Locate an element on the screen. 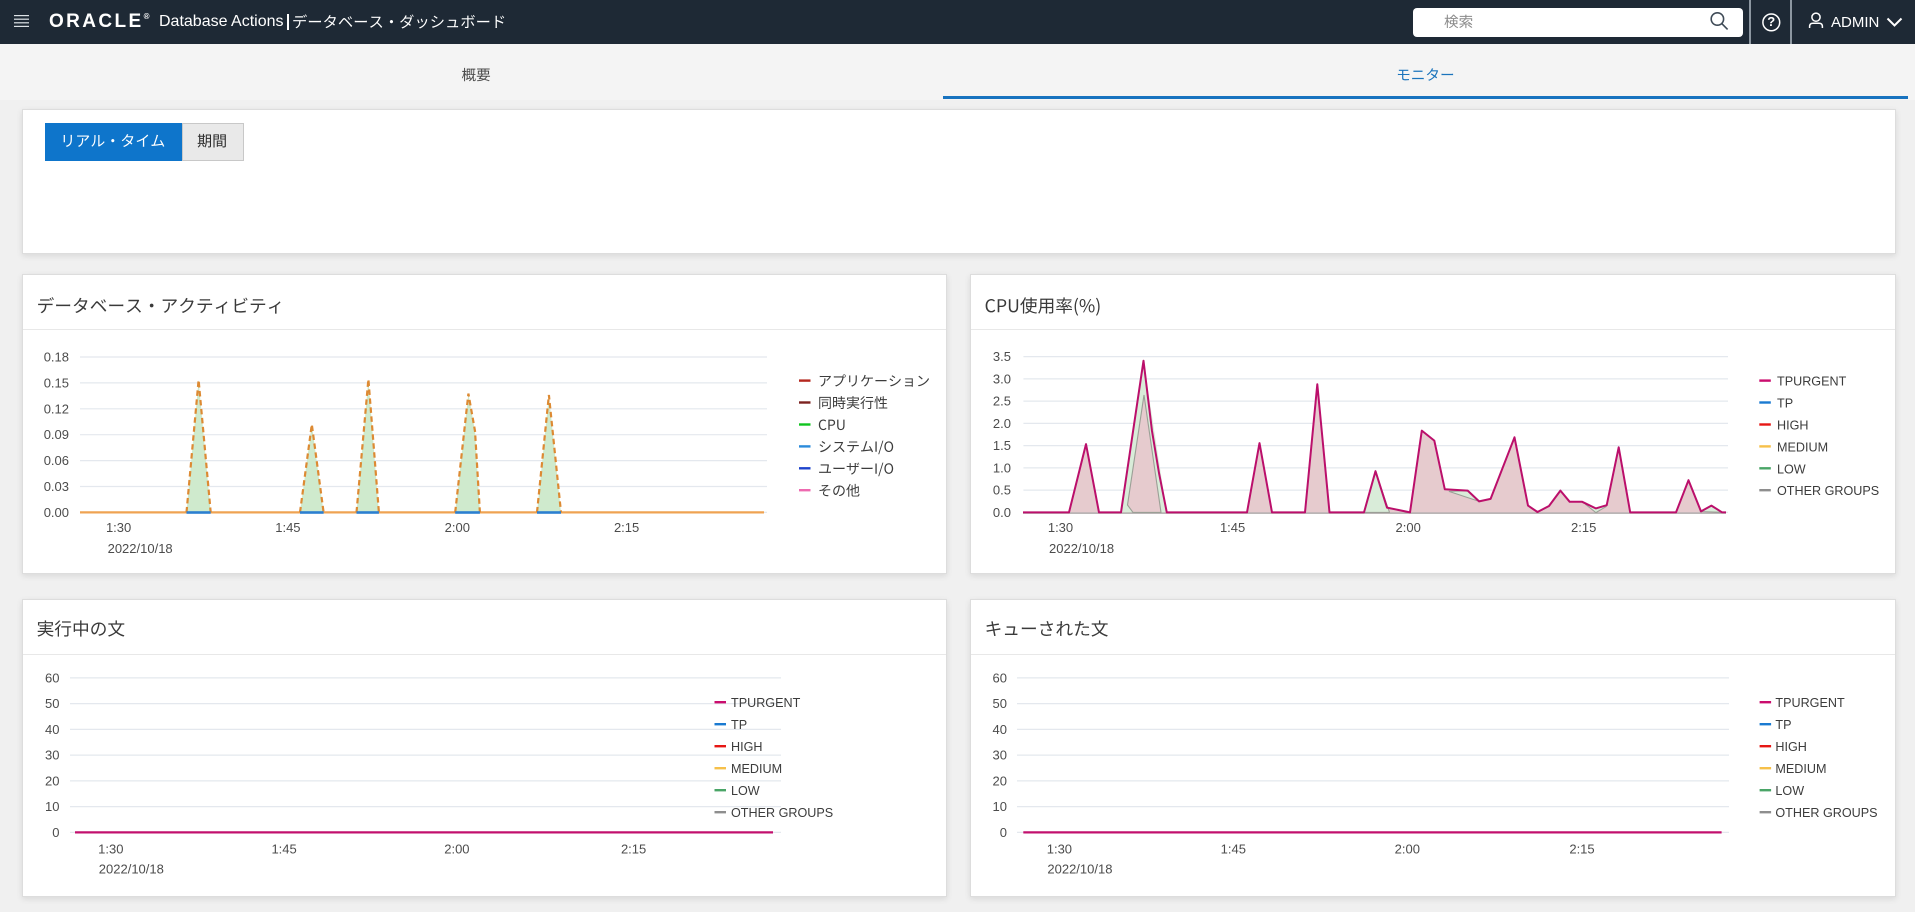  svg-text: 0.15 is located at coordinates (56, 382).